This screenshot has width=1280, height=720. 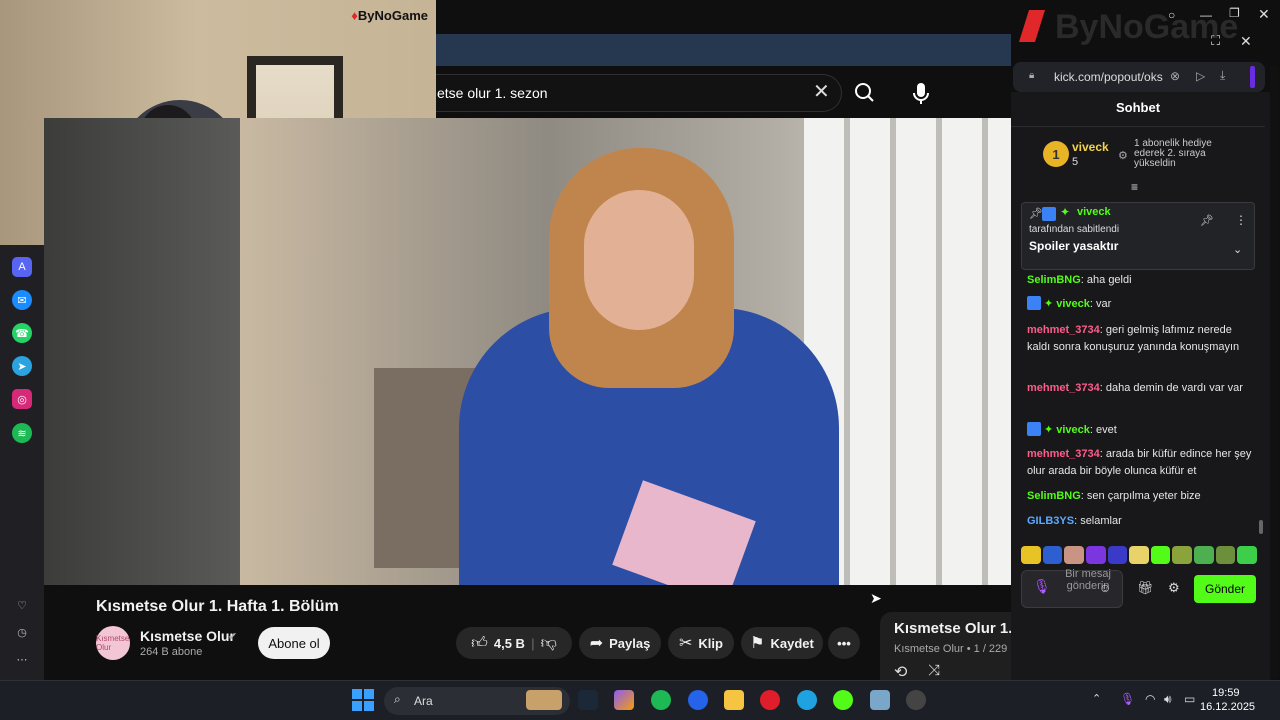 I want to click on more-actions-button: •••, so click(x=844, y=643).